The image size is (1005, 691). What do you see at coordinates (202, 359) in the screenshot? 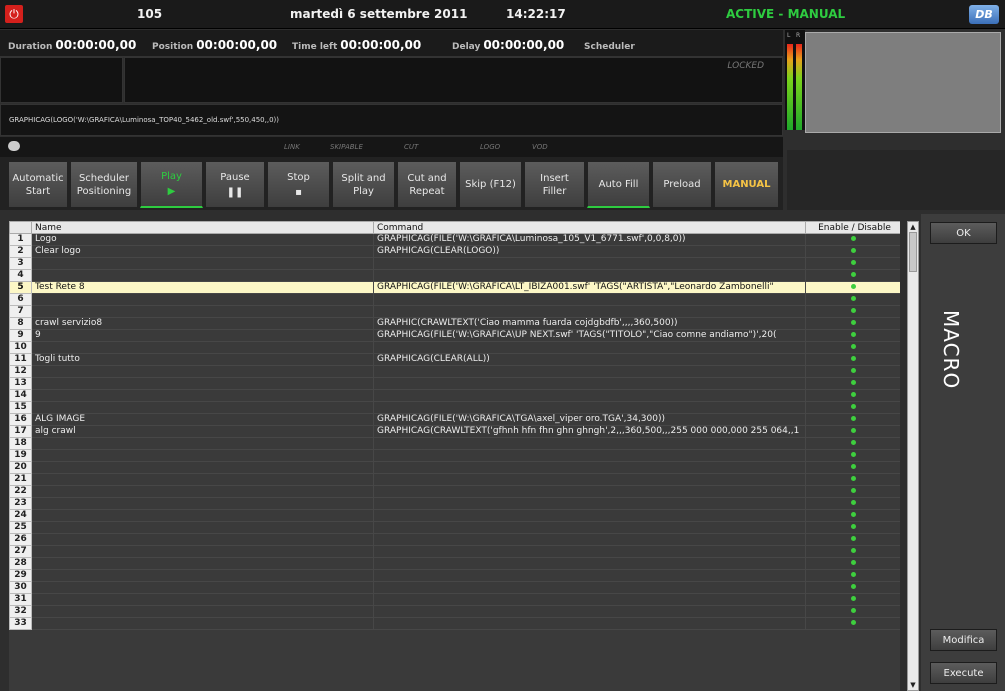
I see `row-name: Togli tutto` at bounding box center [202, 359].